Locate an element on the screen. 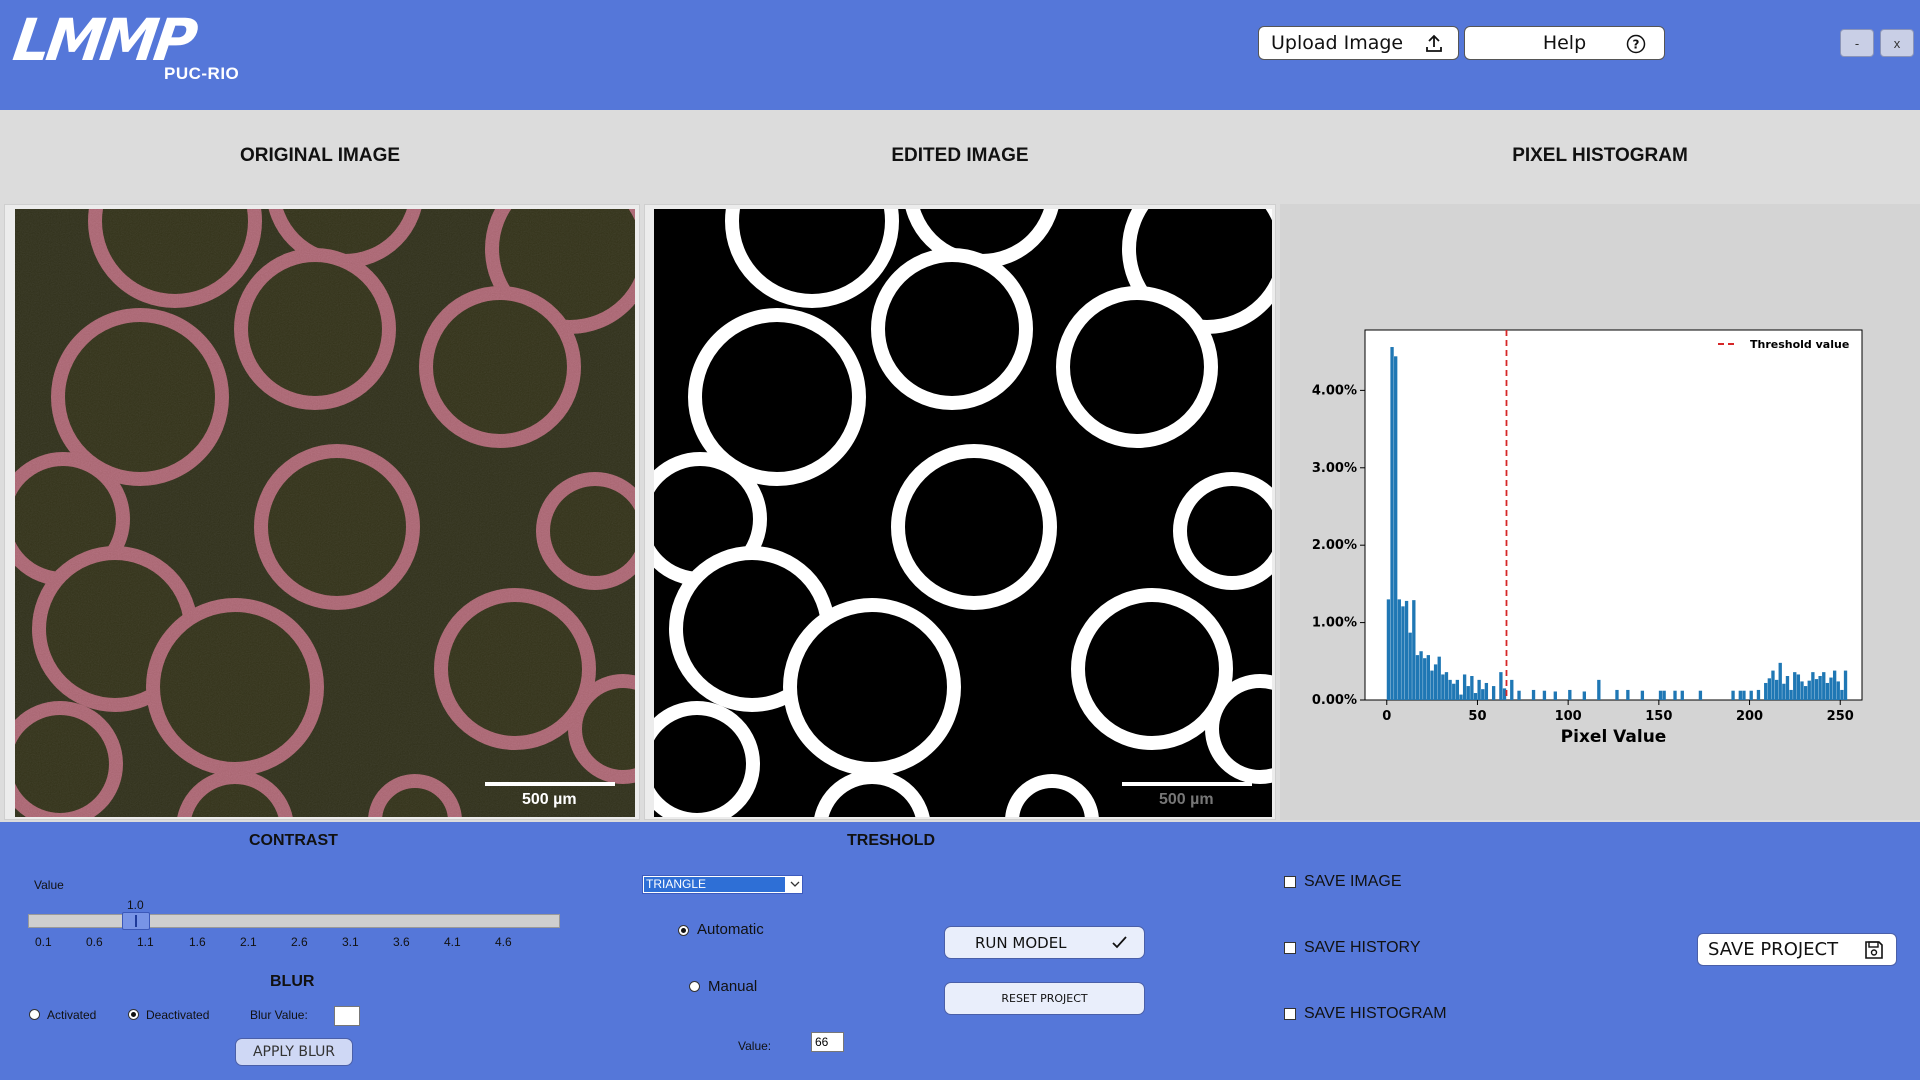 The height and width of the screenshot is (1080, 1920). reset-project-button: RESET PROJECT is located at coordinates (1044, 998).